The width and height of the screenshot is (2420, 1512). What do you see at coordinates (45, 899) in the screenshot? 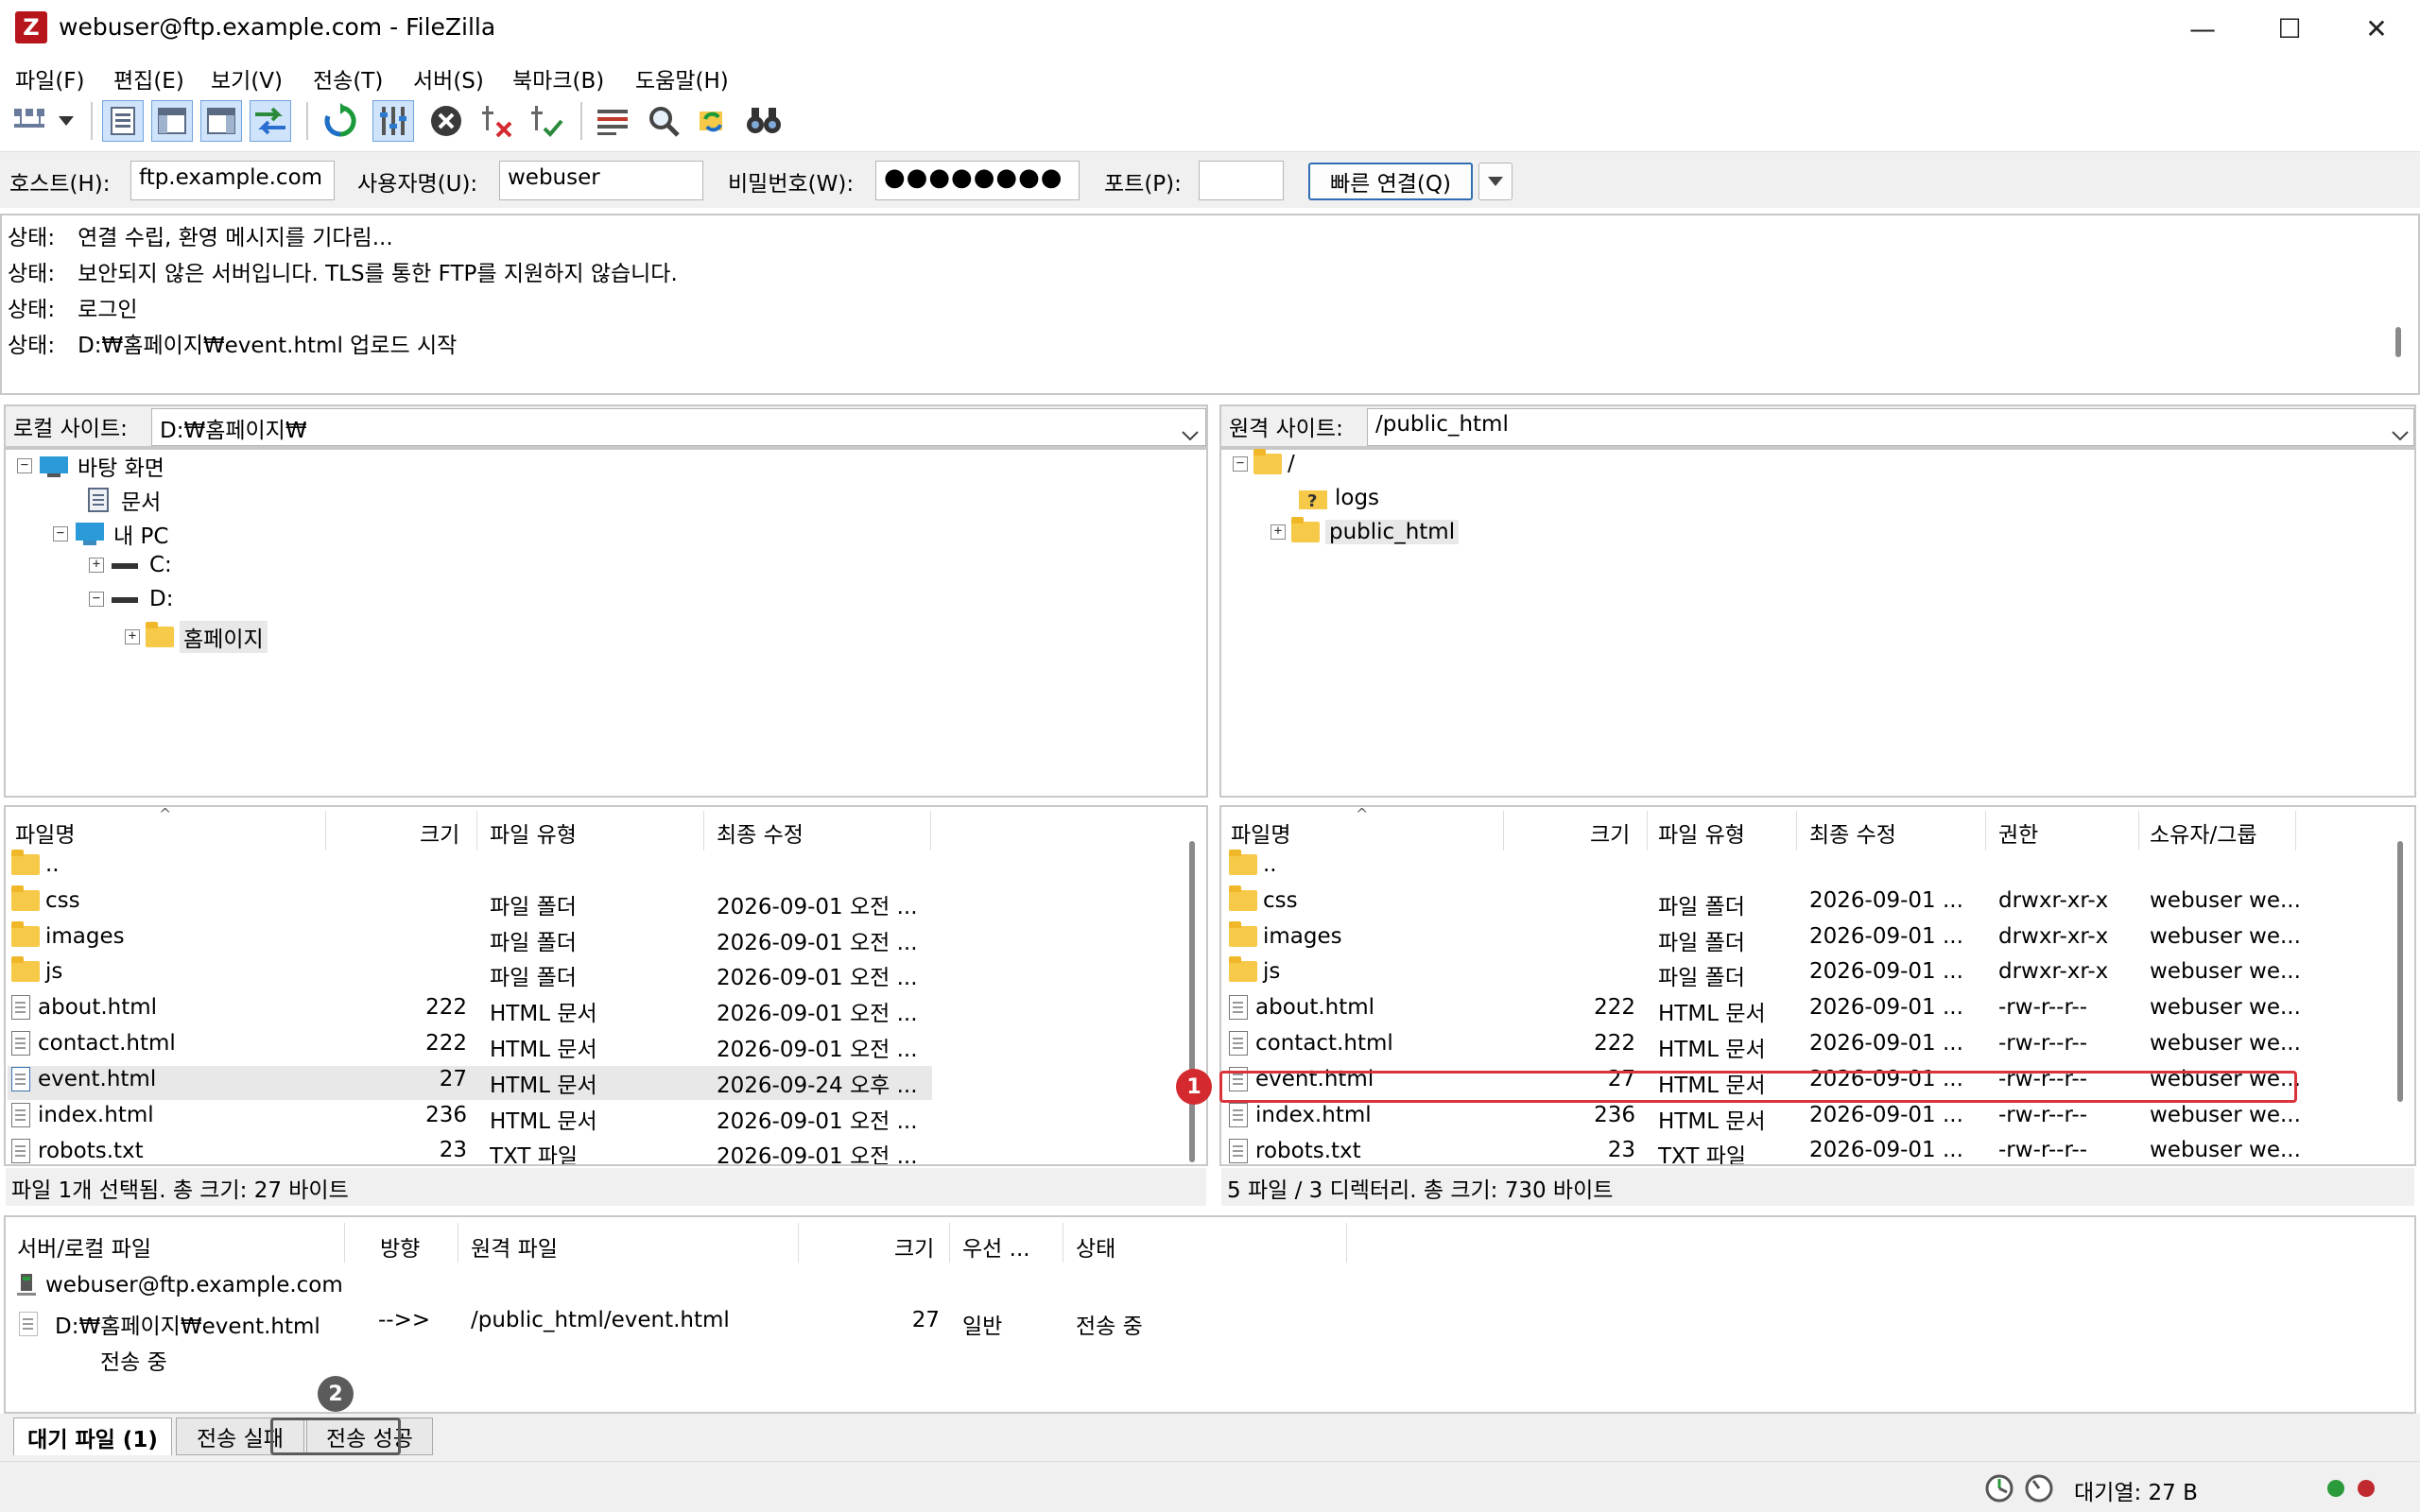
I see `local-file-row: css` at bounding box center [45, 899].